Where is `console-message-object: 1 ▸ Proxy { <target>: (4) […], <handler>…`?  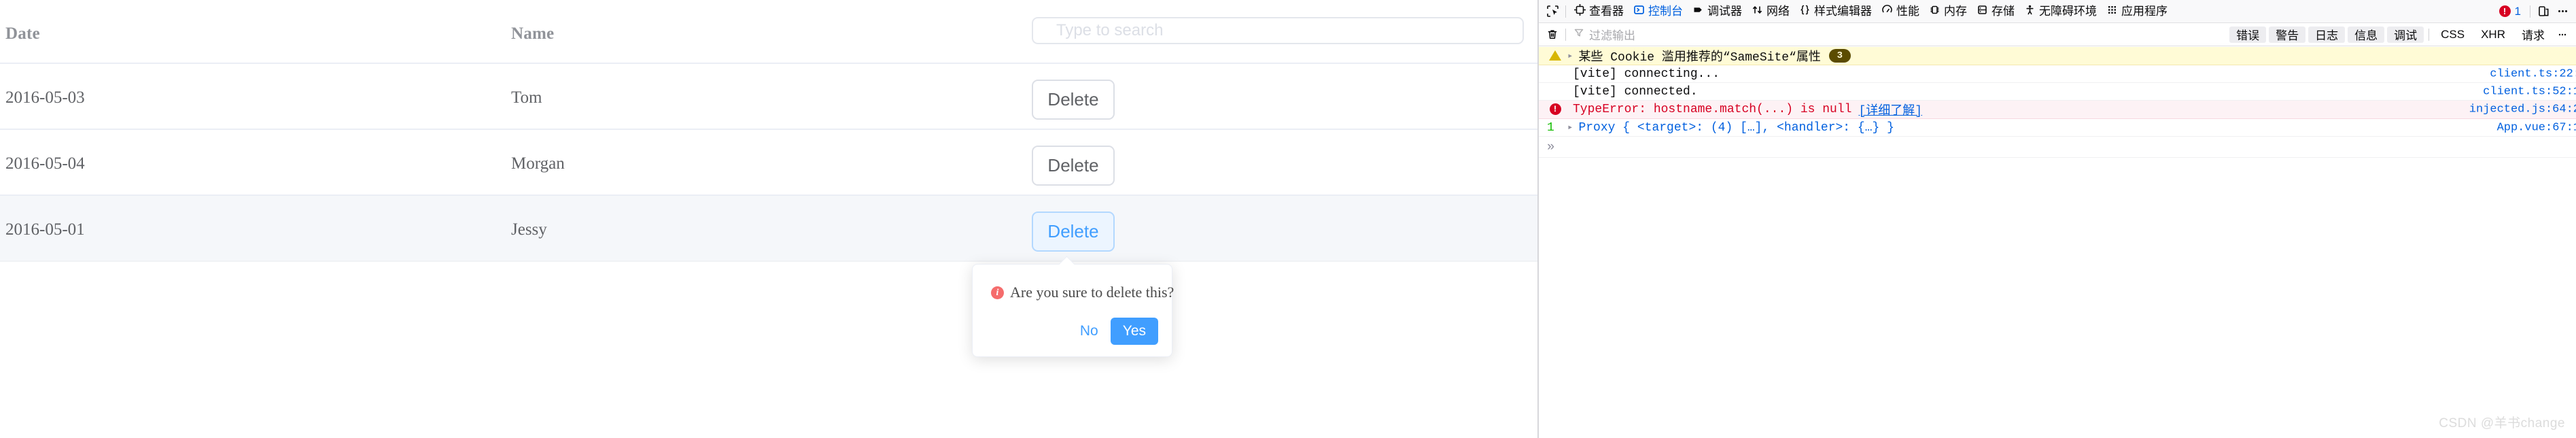
console-message-object: 1 ▸ Proxy { <target>: (4) […], <handler>… is located at coordinates (2057, 128).